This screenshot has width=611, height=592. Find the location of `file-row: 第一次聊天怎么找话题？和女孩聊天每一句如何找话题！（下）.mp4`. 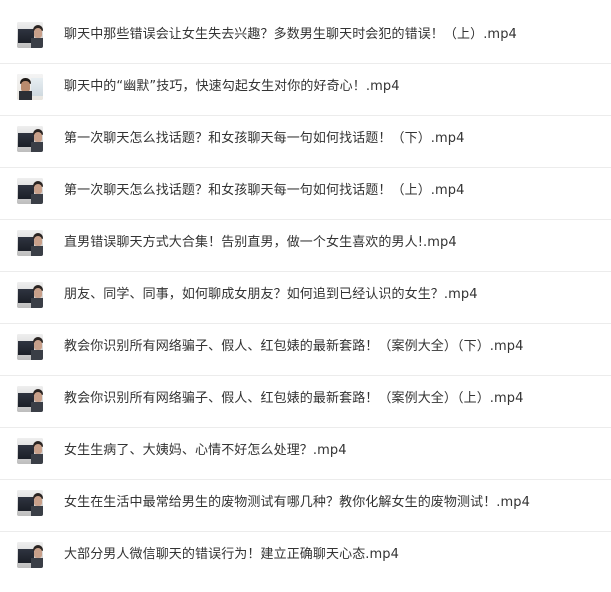

file-row: 第一次聊天怎么找话题？和女孩聊天每一句如何找话题！（下）.mp4 is located at coordinates (305, 142).